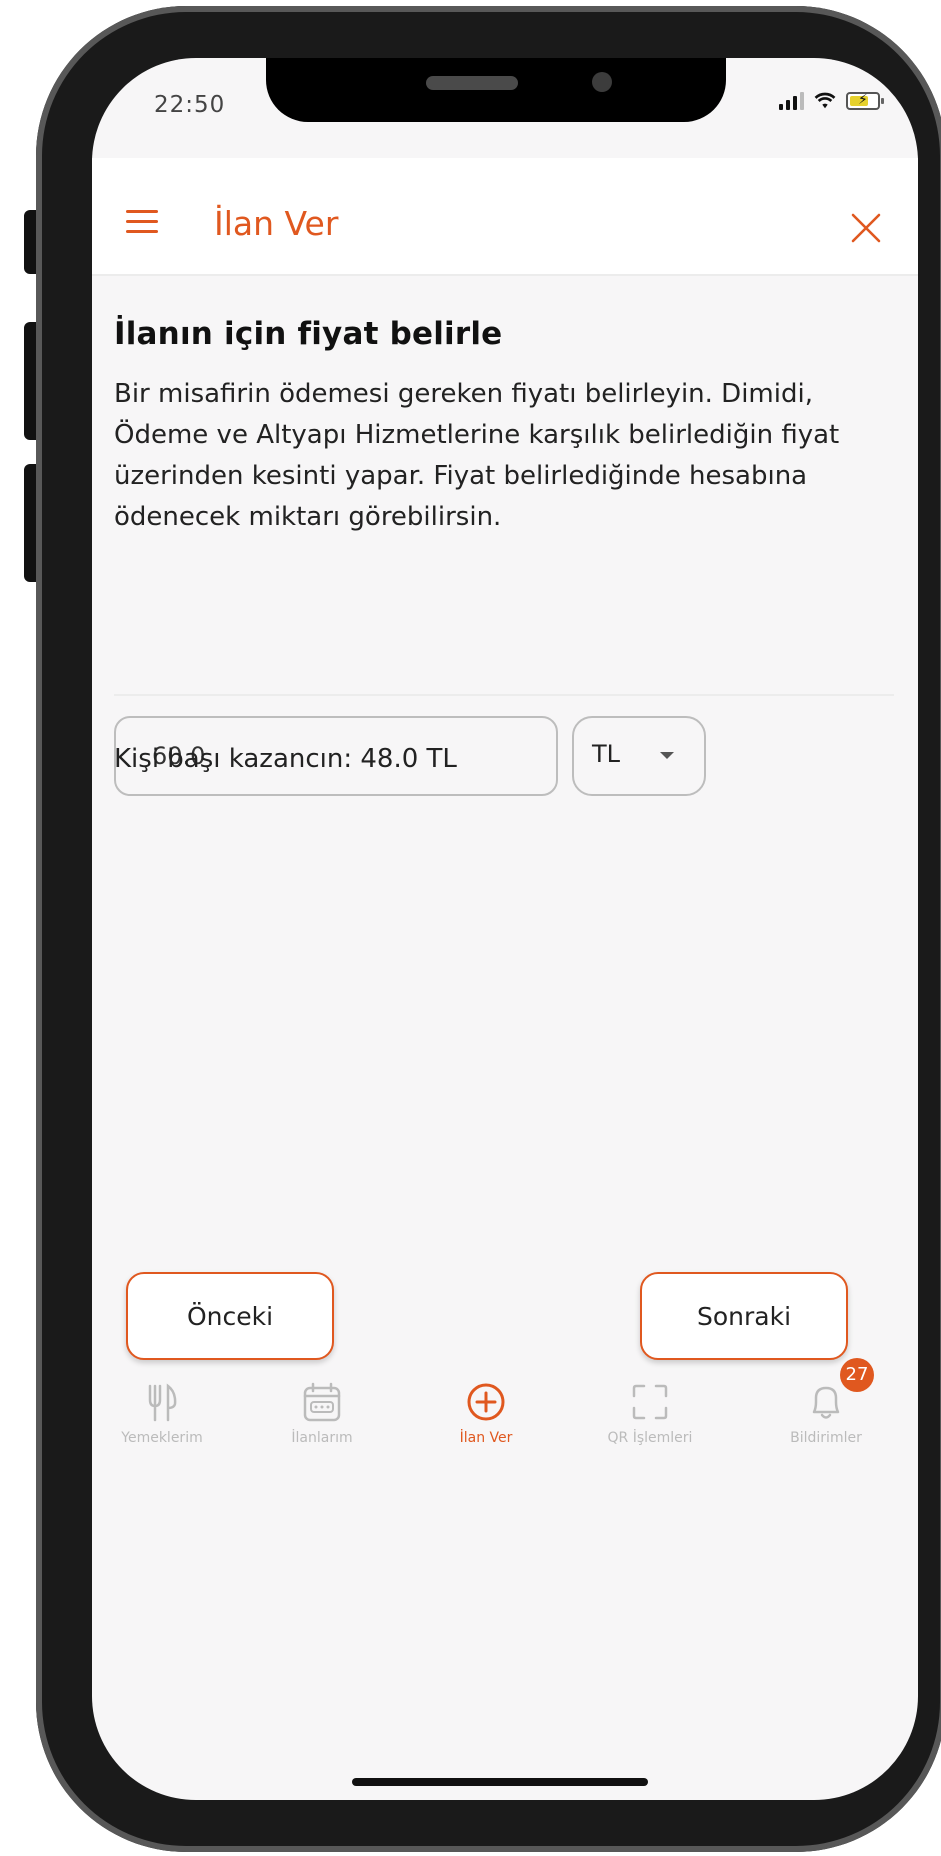 The width and height of the screenshot is (941, 1856). What do you see at coordinates (825, 100) in the screenshot?
I see `wifi-icon` at bounding box center [825, 100].